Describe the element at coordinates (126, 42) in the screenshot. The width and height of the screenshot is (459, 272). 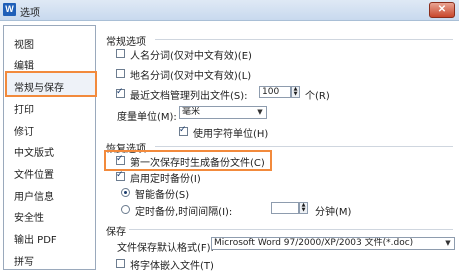
I see `general-section-title: 常规选项` at that location.